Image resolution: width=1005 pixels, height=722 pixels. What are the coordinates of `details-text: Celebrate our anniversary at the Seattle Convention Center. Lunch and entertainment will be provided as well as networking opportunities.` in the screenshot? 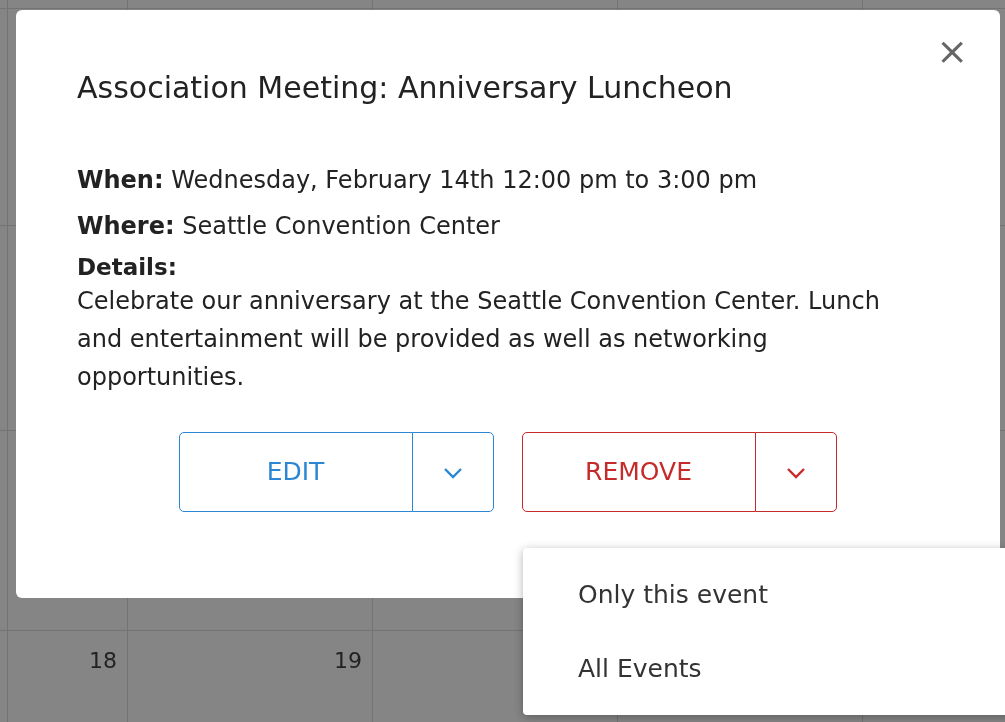 It's located at (479, 339).